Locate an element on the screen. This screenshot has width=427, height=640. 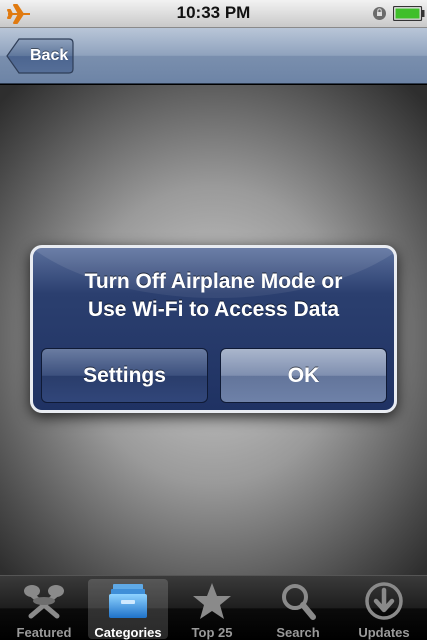
tab-label-search: Search is located at coordinates (298, 632).